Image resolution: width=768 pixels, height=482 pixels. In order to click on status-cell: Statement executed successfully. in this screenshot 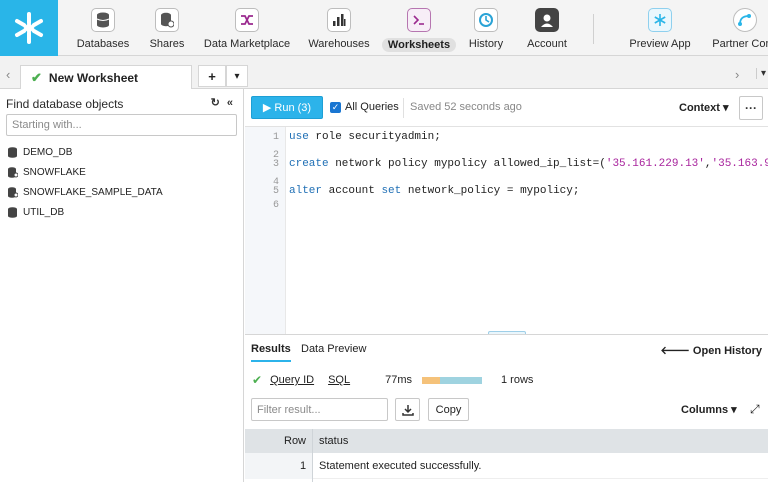, I will do `click(400, 466)`.